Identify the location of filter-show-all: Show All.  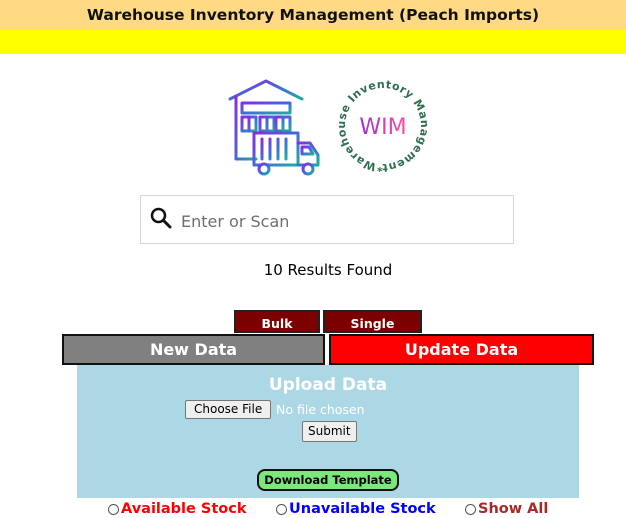
(506, 509).